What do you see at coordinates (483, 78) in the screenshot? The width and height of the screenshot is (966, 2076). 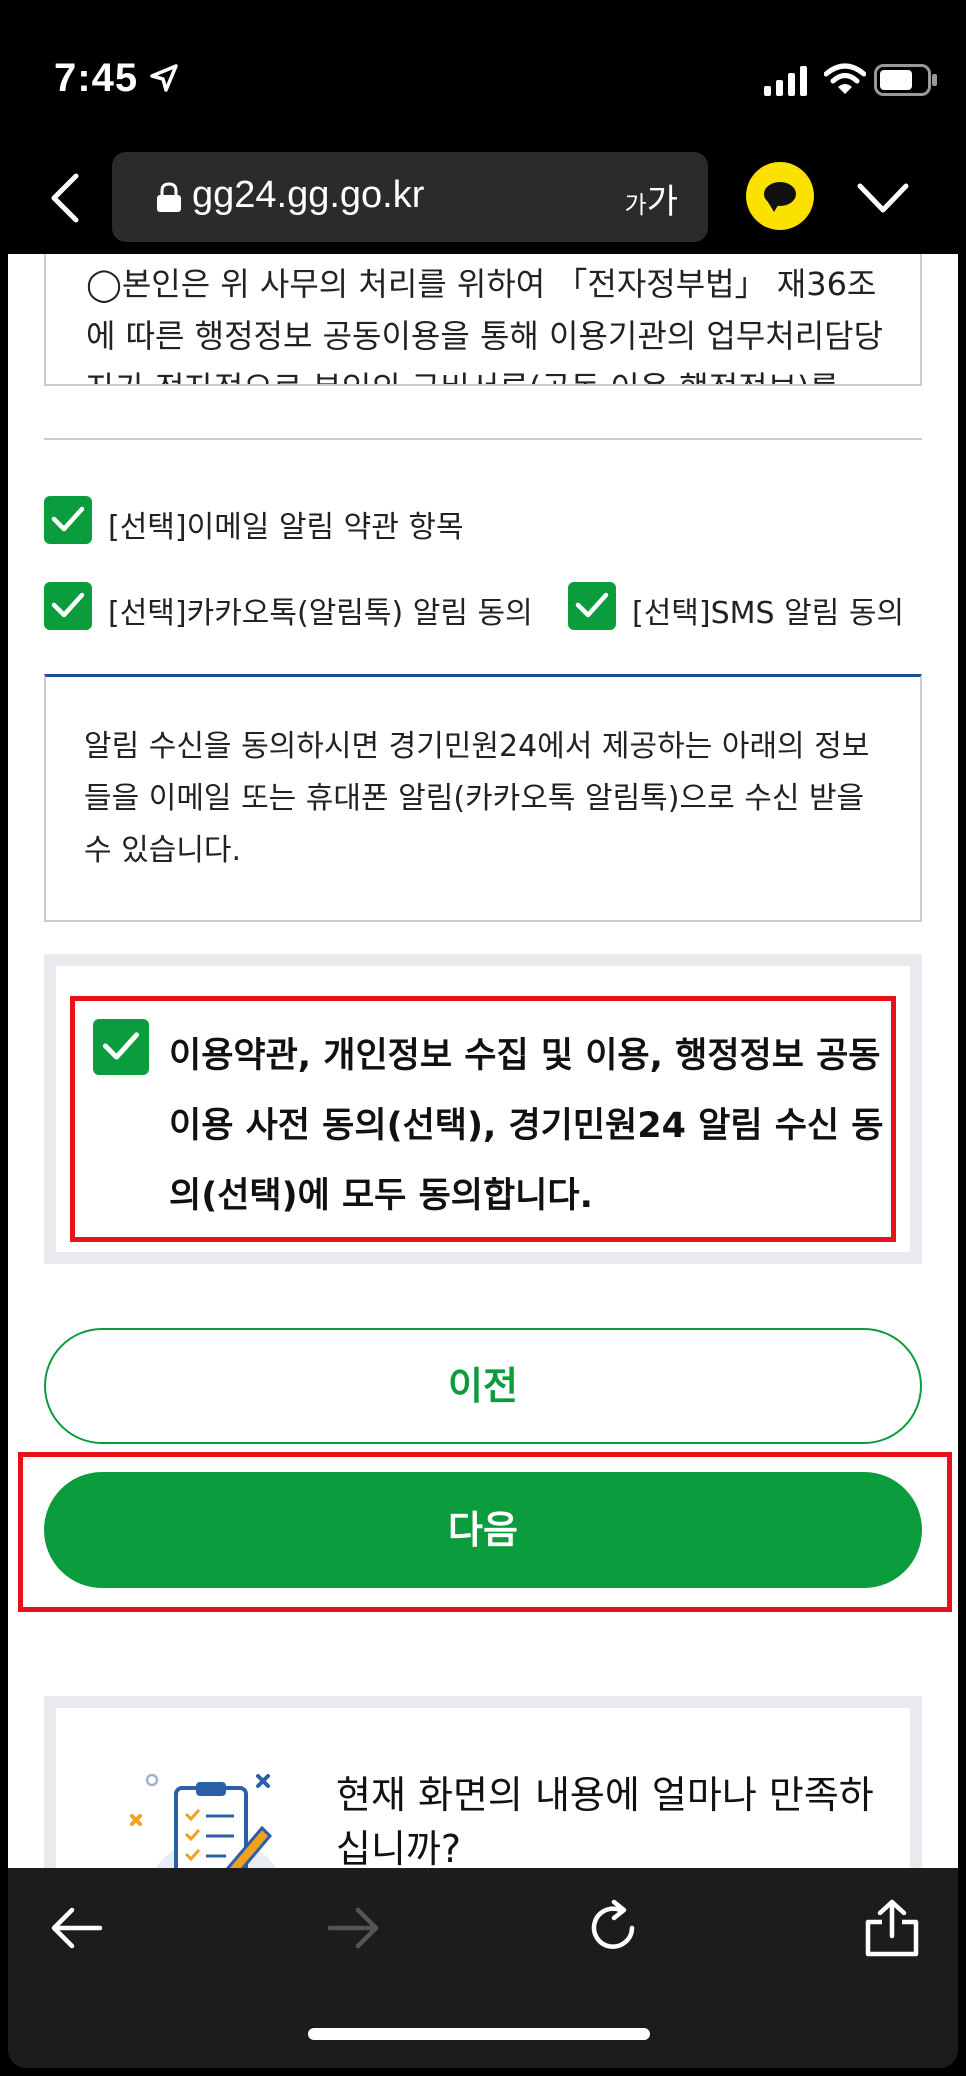 I see `status-bar: 7:45` at bounding box center [483, 78].